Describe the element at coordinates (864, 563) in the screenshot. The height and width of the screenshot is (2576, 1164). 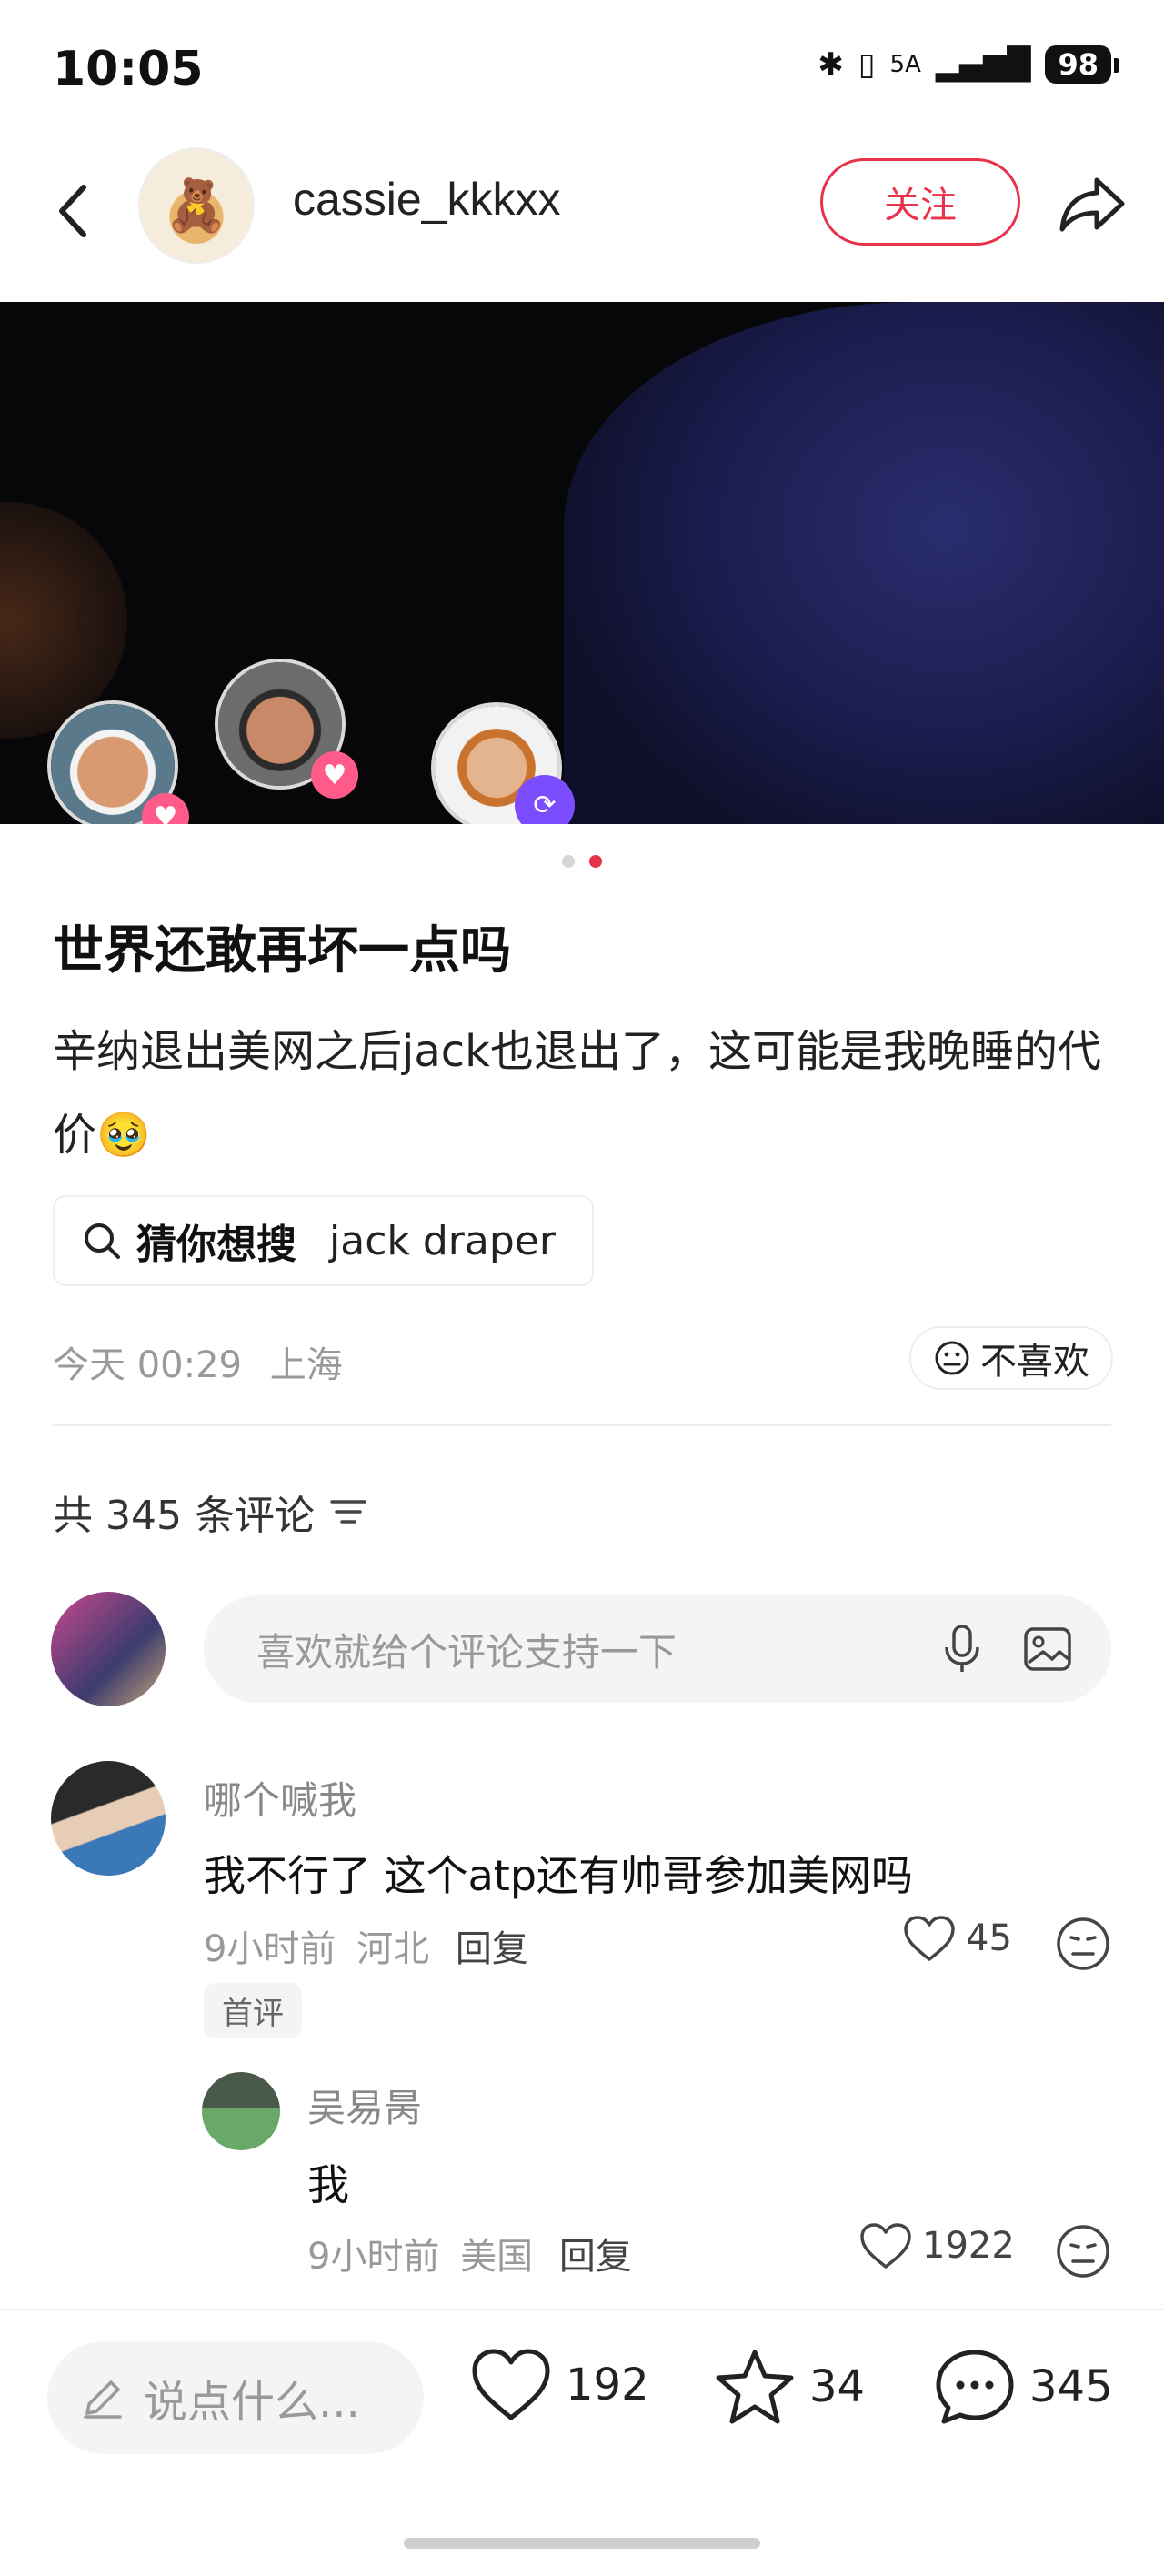
I see `player-shirt-photo` at that location.